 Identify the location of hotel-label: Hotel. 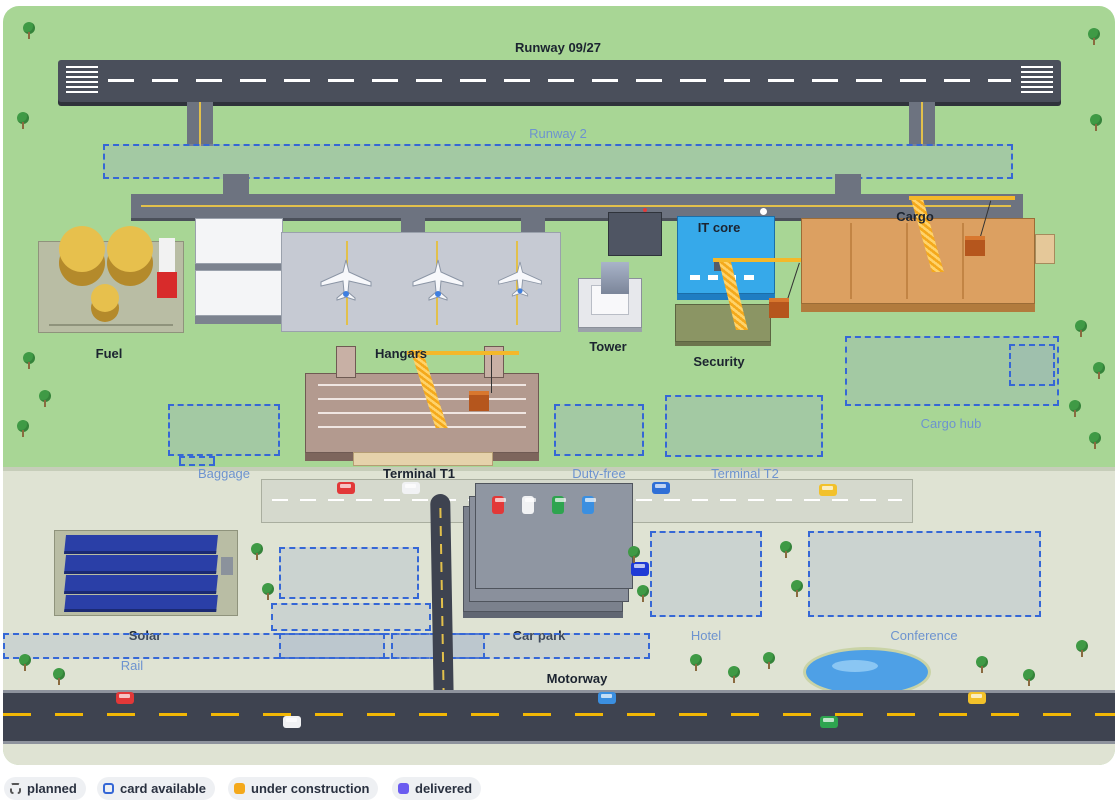
(706, 635).